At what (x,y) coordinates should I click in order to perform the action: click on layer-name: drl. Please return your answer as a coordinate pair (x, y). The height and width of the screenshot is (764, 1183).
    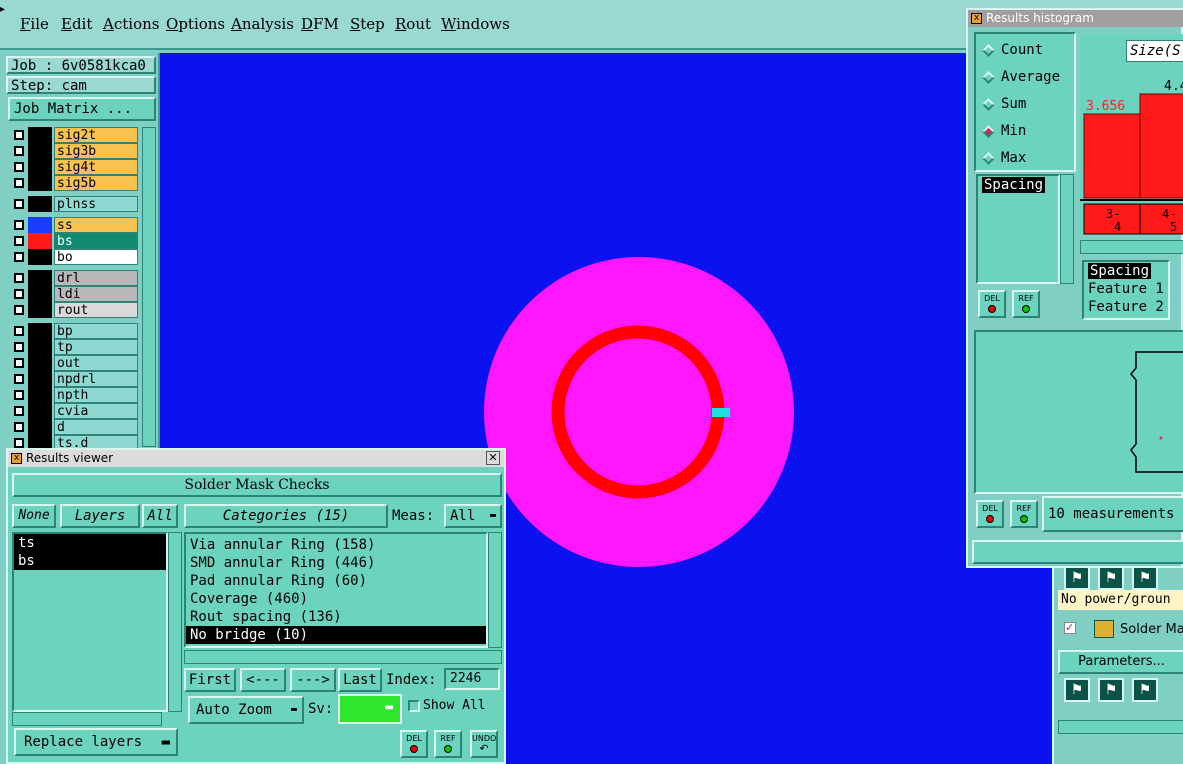
    Looking at the image, I should click on (96, 278).